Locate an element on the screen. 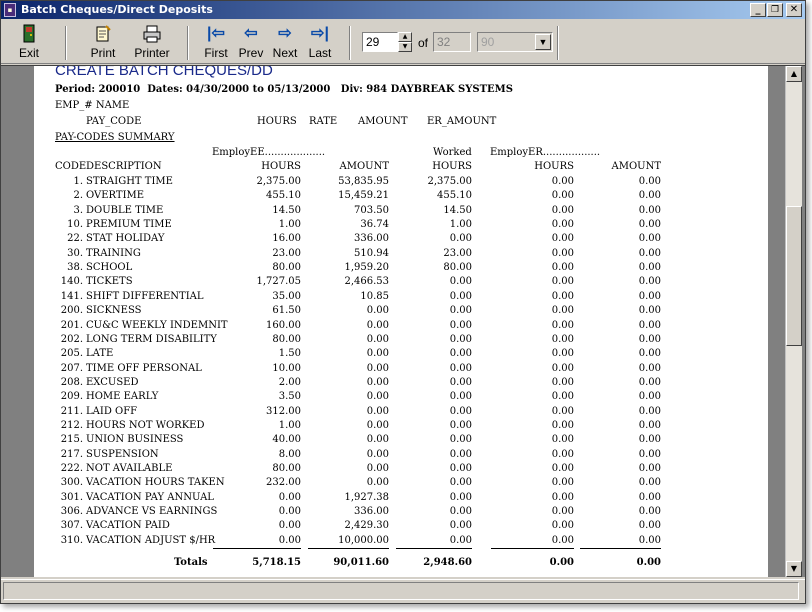  spin-down-icon: ▼ is located at coordinates (405, 47).